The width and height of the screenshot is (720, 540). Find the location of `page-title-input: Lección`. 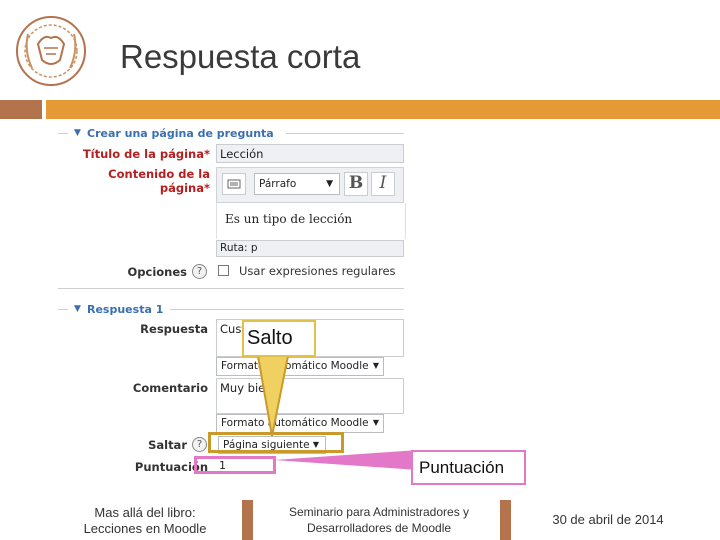

page-title-input: Lección is located at coordinates (310, 153).